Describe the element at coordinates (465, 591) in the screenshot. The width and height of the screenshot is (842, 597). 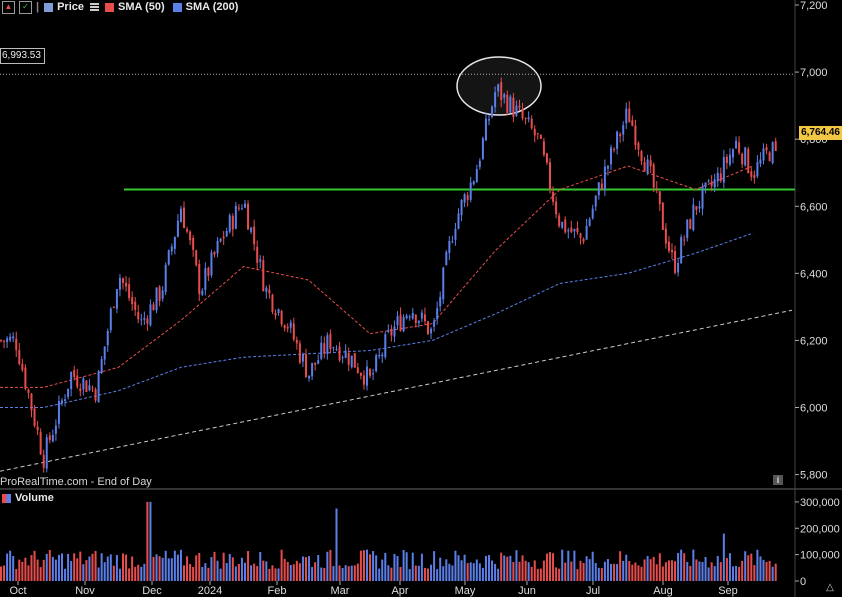
I see `x-tick-label: May` at that location.